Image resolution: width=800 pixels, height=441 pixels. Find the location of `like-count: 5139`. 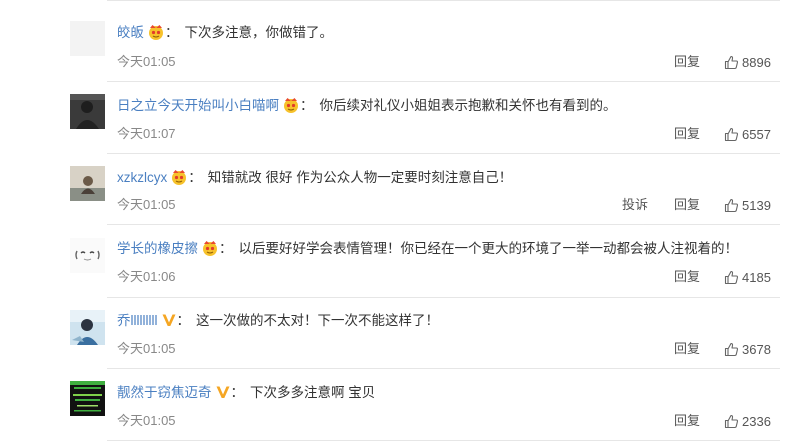

like-count: 5139 is located at coordinates (756, 205).